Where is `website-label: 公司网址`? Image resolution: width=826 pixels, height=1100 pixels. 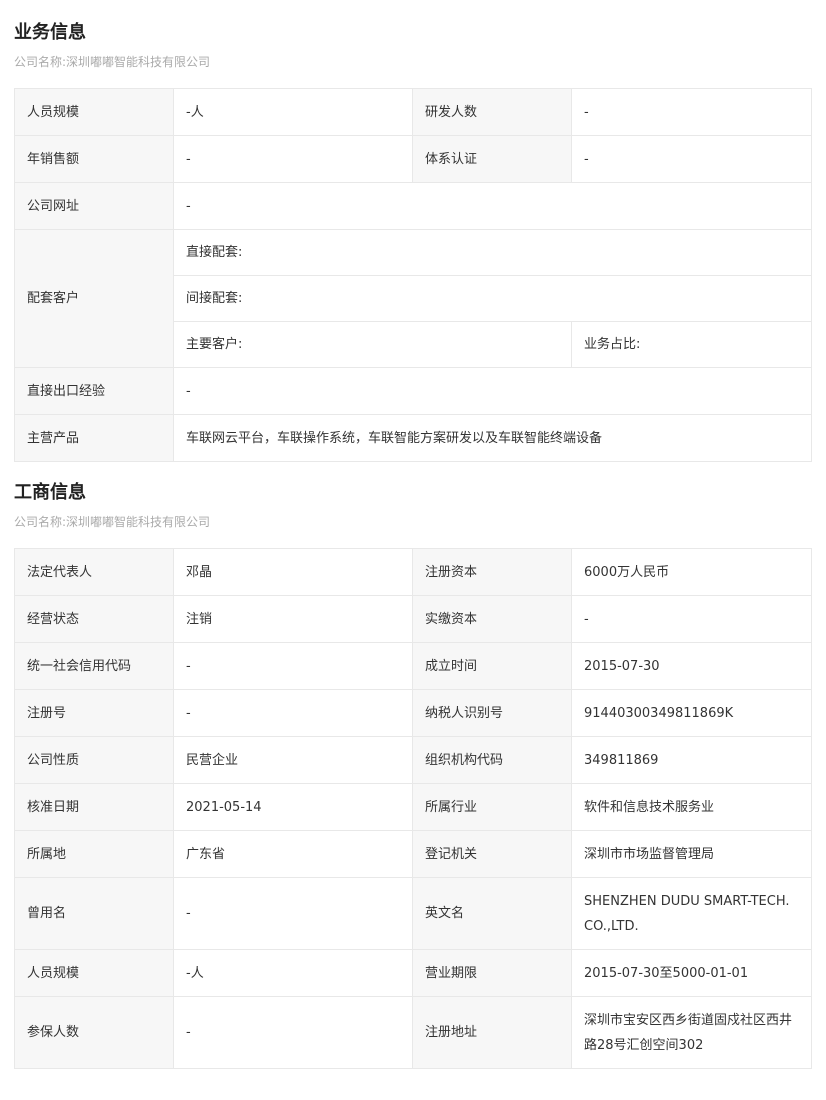 website-label: 公司网址 is located at coordinates (94, 206).